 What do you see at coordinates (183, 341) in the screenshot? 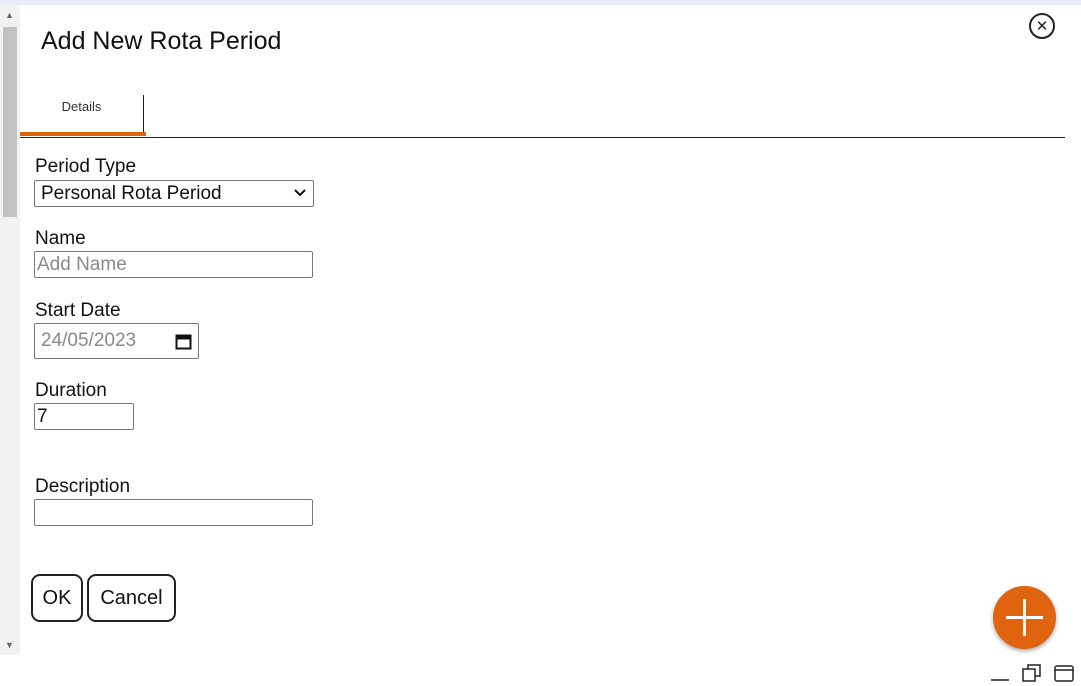
I see `calendar-icon` at bounding box center [183, 341].